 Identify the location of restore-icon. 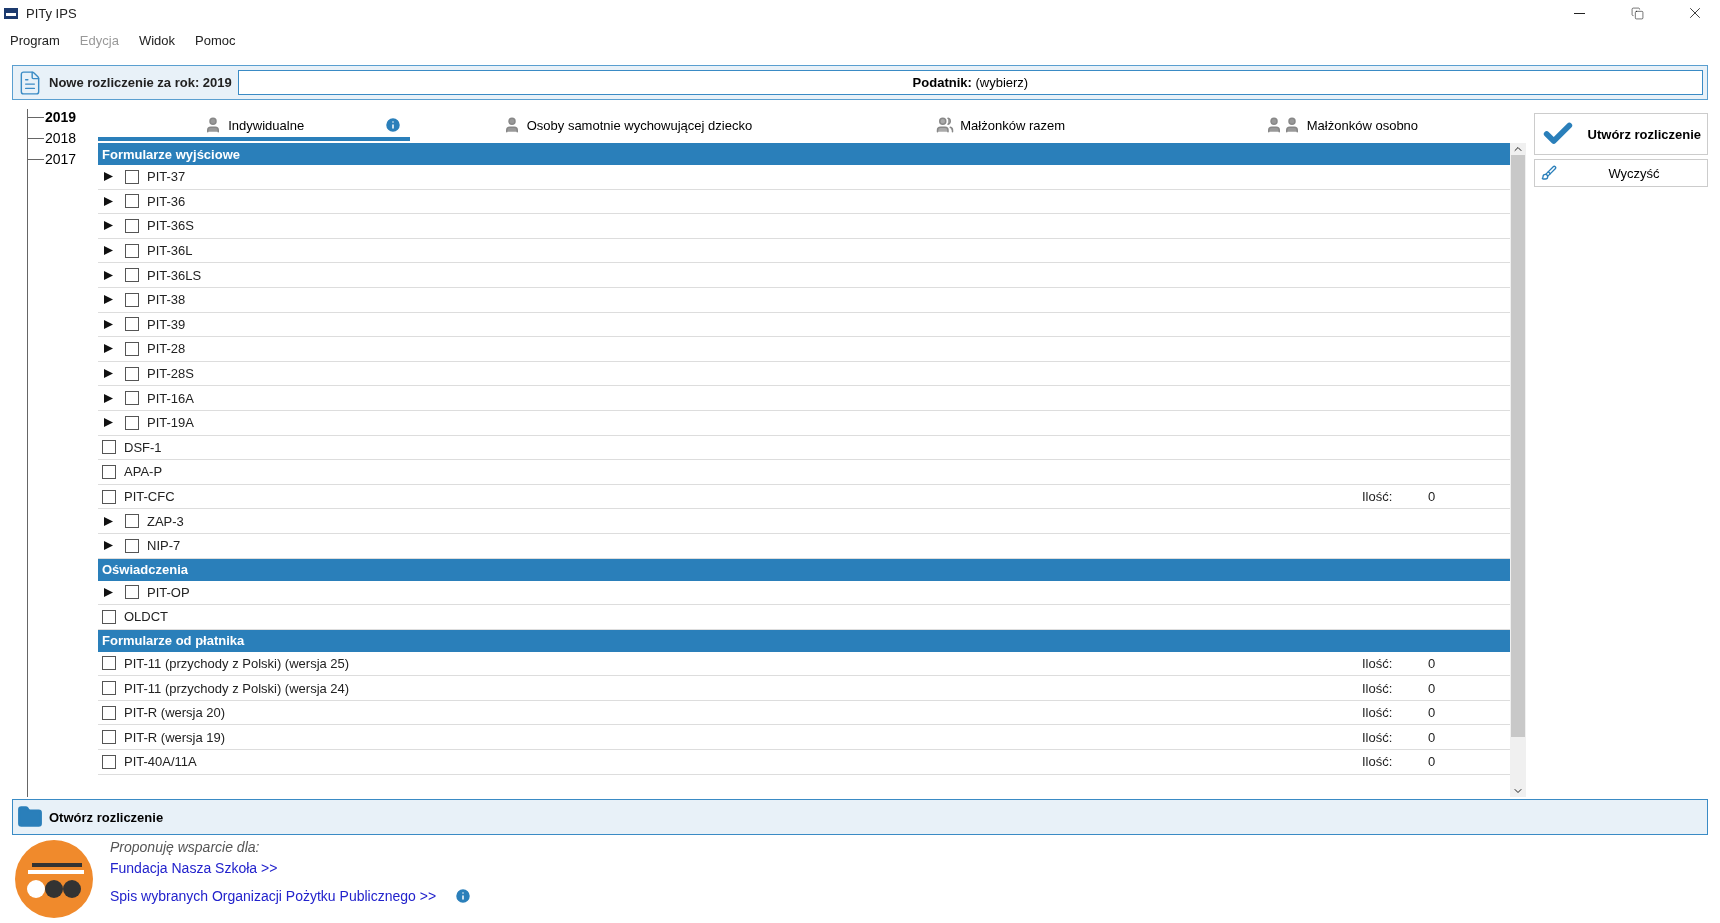
(1637, 13).